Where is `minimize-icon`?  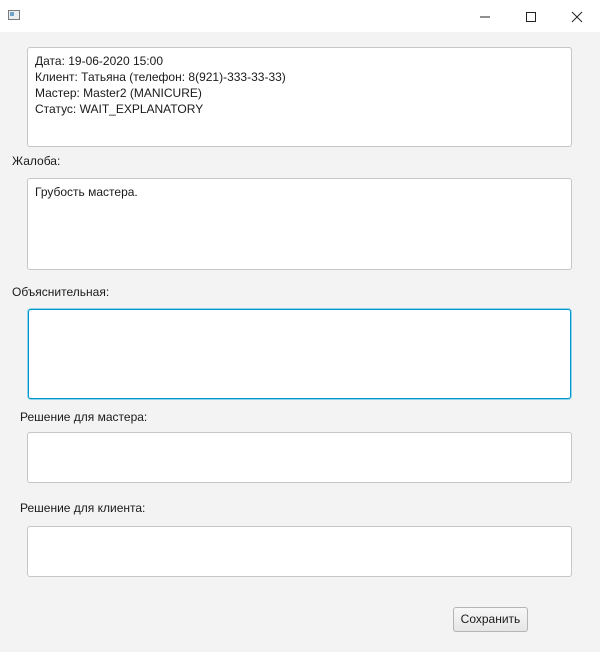
minimize-icon is located at coordinates (485, 17).